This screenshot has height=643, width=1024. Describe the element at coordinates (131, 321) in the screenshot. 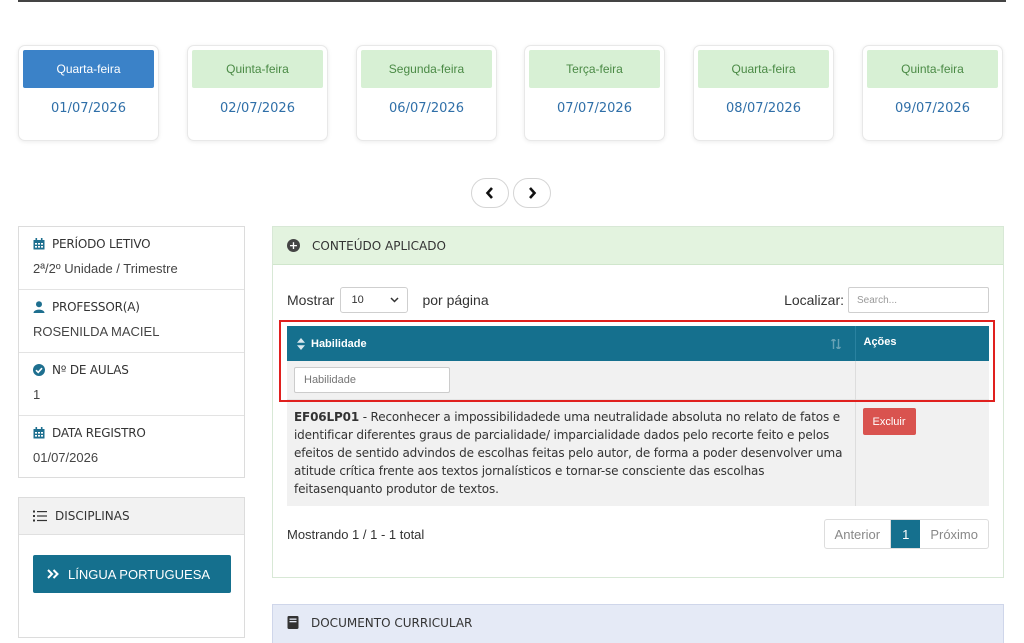

I see `professor-section: PROFESSOR(A) ROSENILDA MACIEL` at that location.